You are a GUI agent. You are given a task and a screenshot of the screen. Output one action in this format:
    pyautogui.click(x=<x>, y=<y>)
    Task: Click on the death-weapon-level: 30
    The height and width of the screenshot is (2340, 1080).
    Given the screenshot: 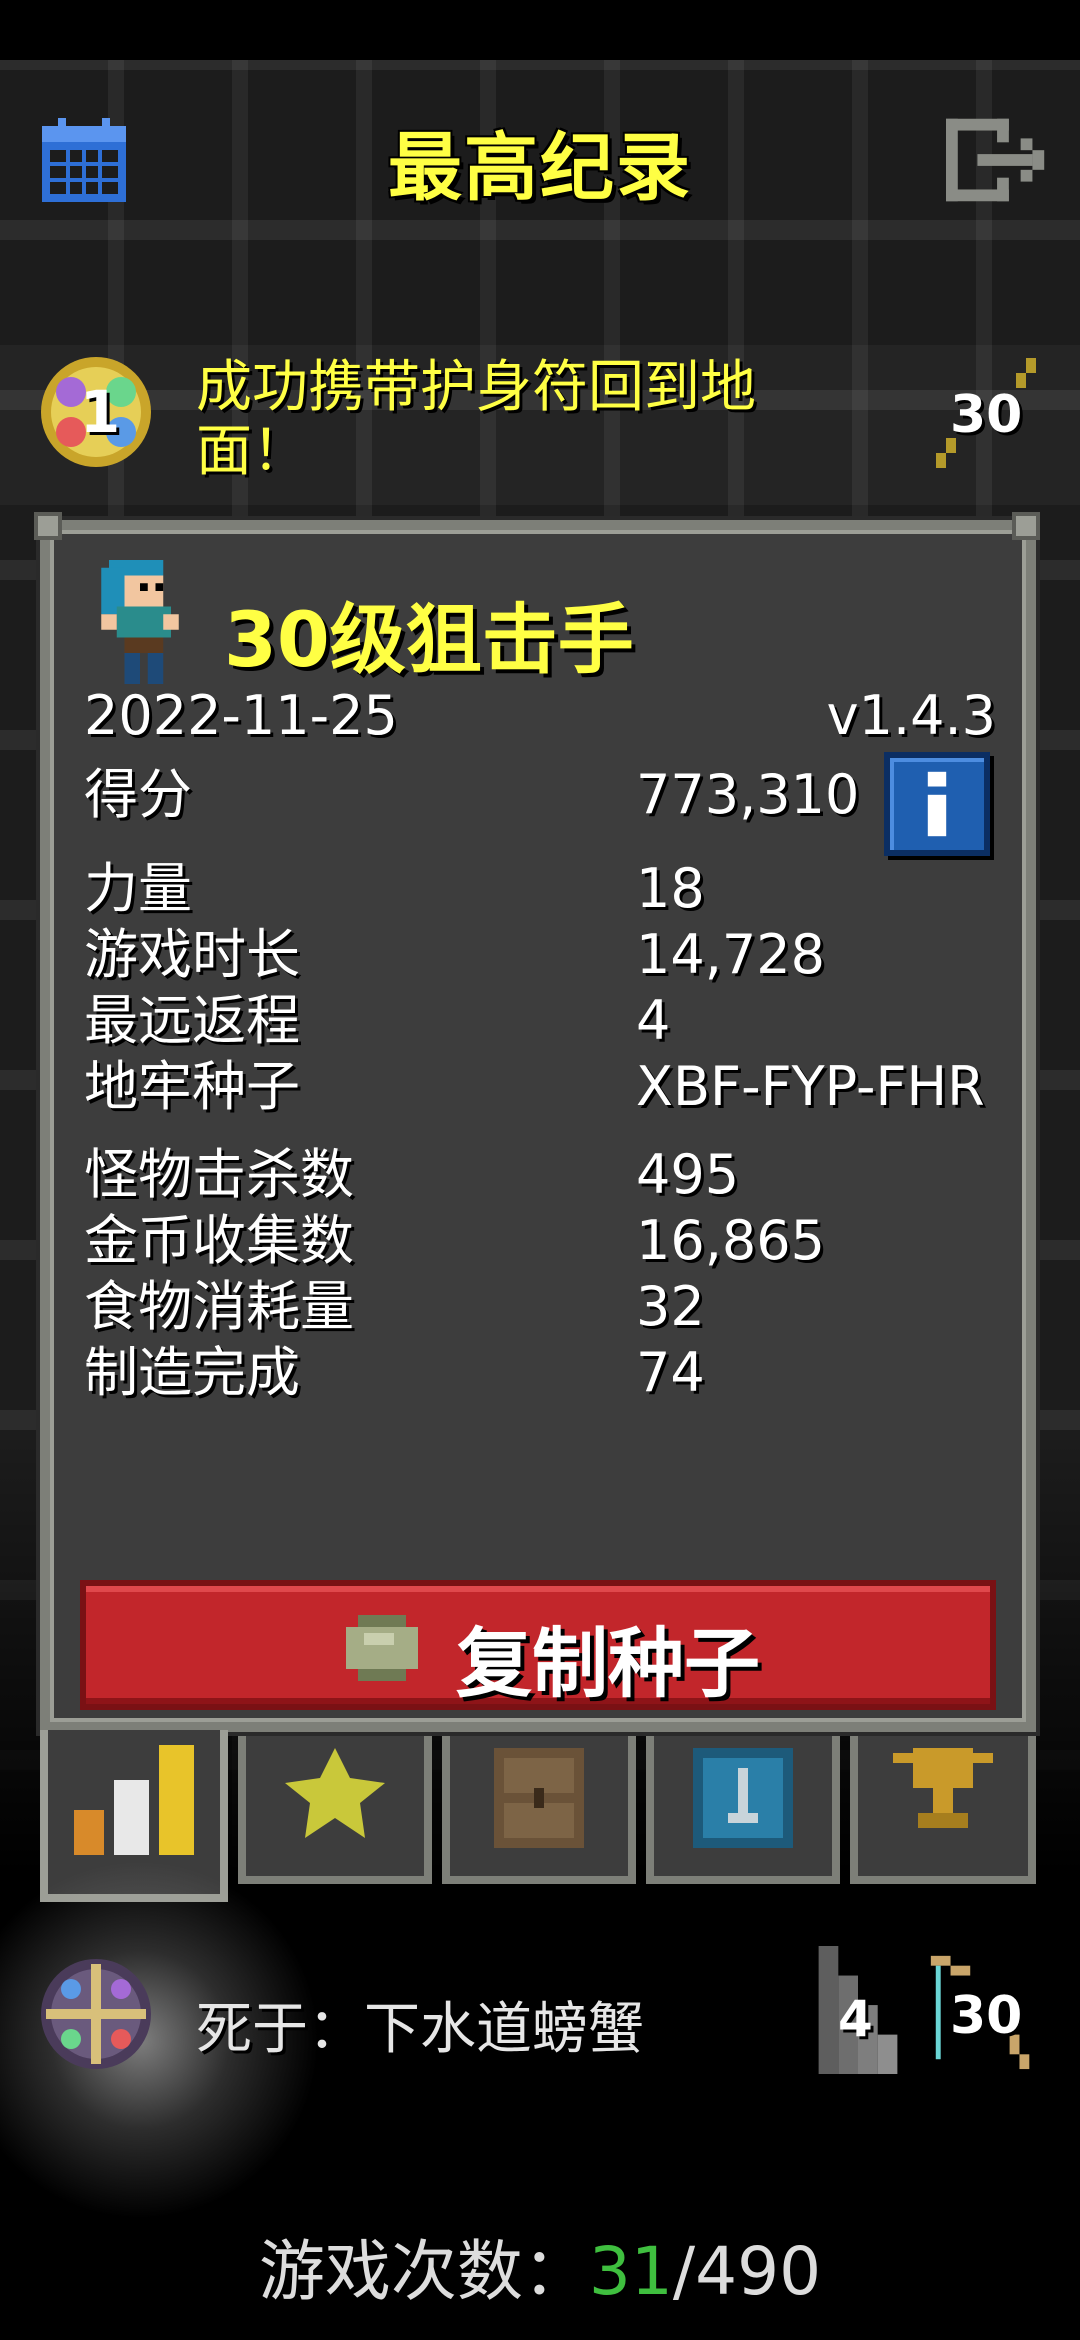 What is the action you would take?
    pyautogui.click(x=986, y=2016)
    